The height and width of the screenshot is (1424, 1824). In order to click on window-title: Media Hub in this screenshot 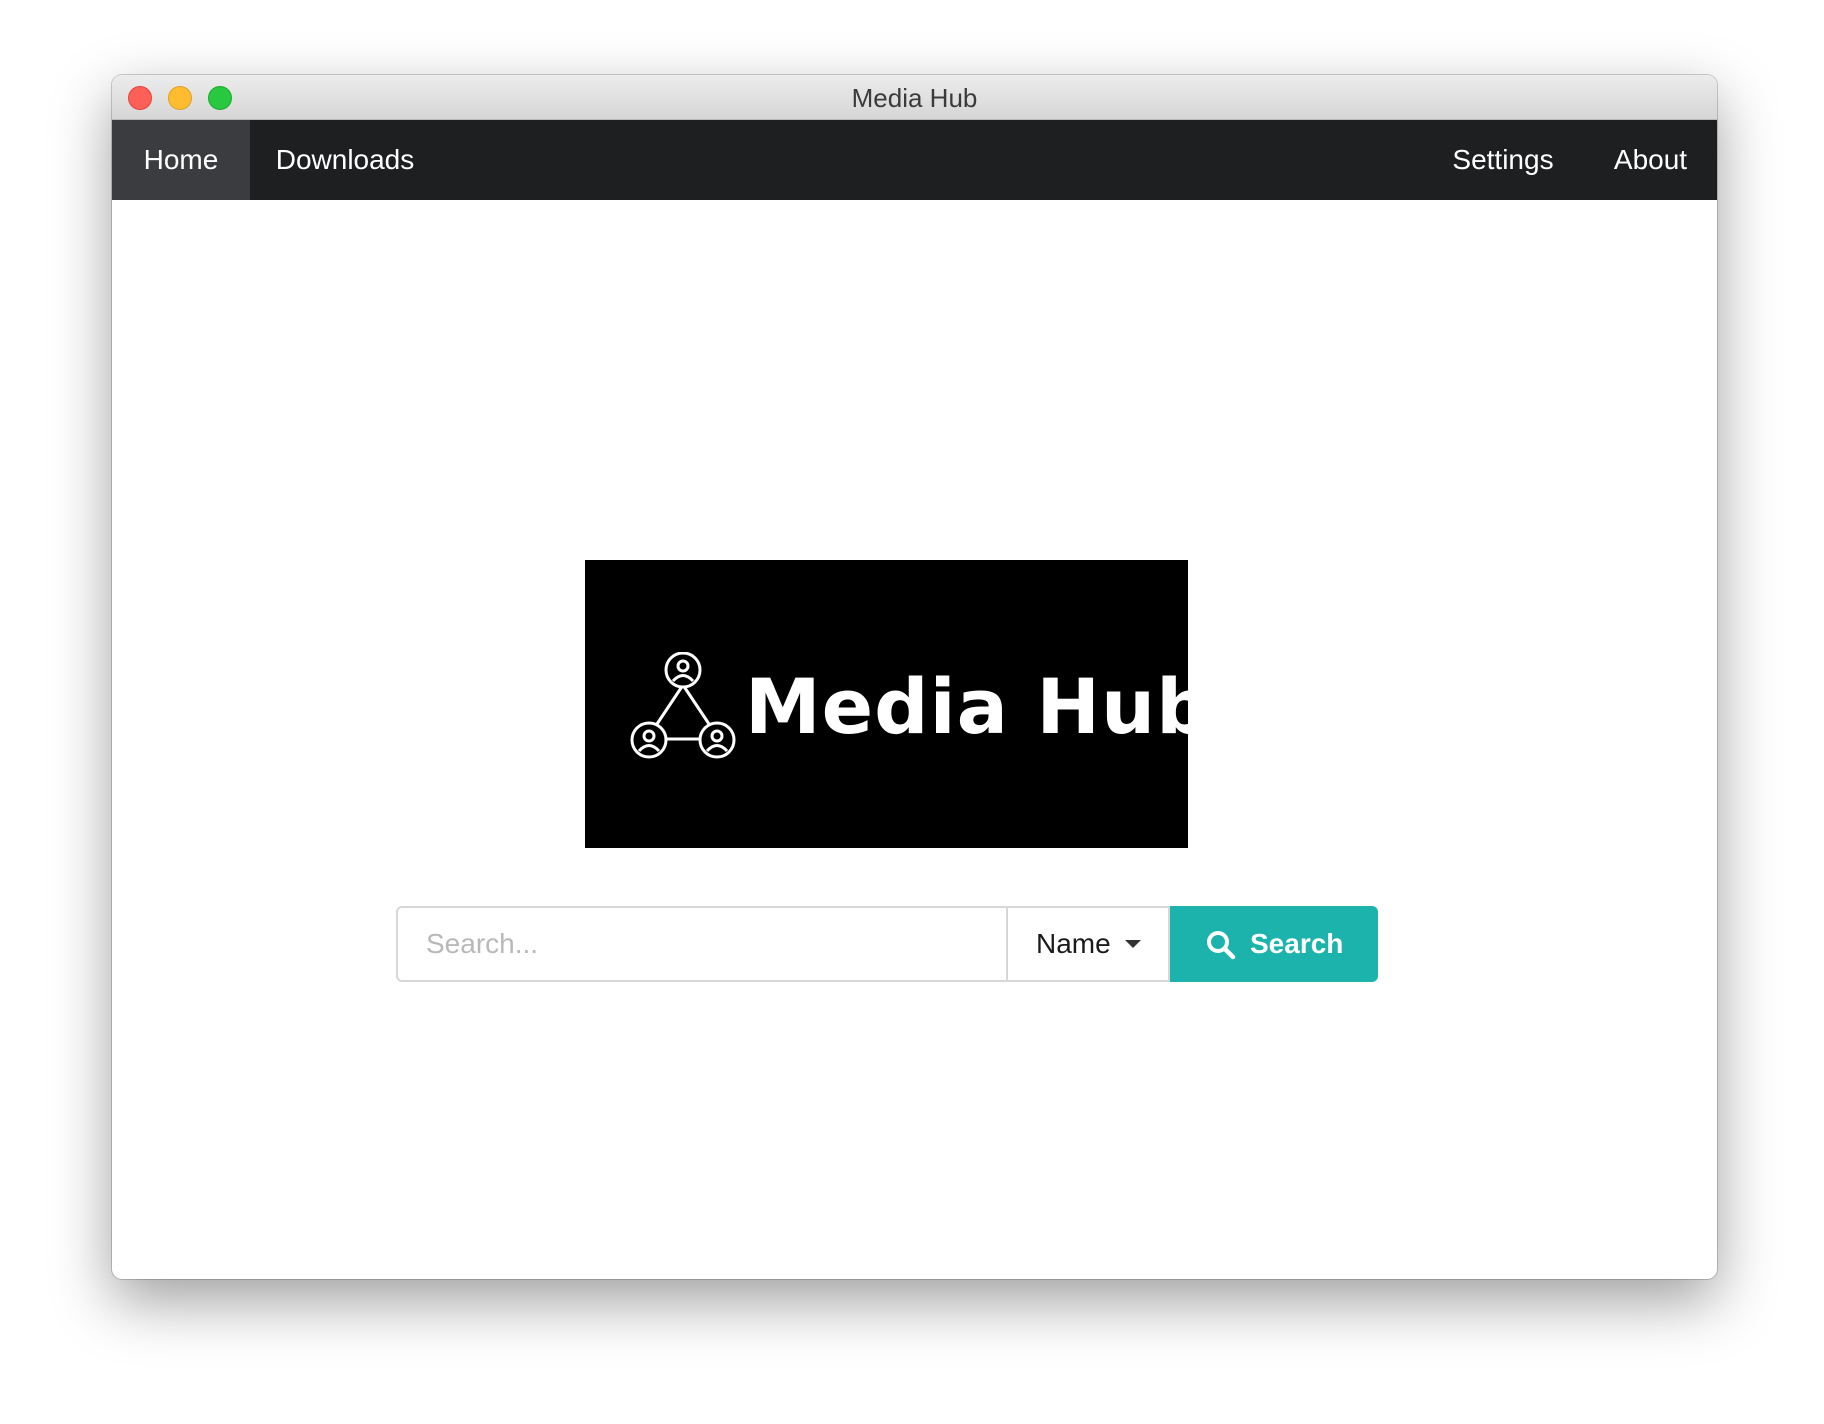, I will do `click(914, 98)`.